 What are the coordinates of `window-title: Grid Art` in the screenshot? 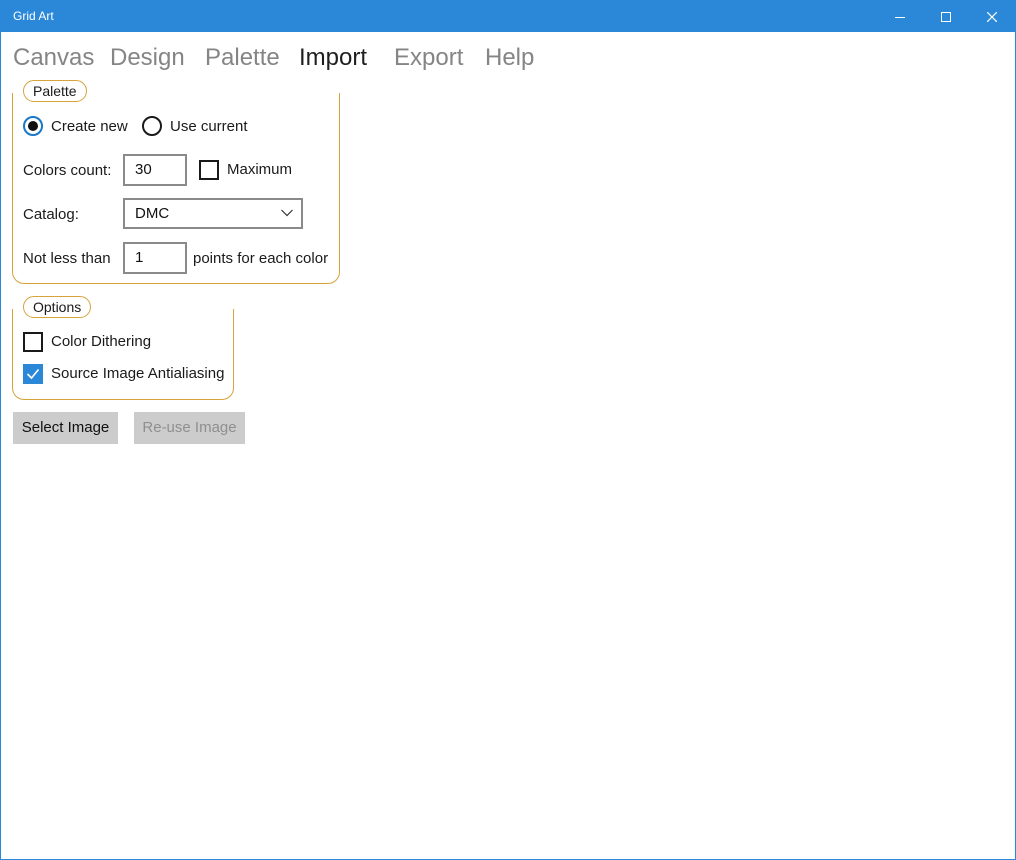 It's located at (33, 16).